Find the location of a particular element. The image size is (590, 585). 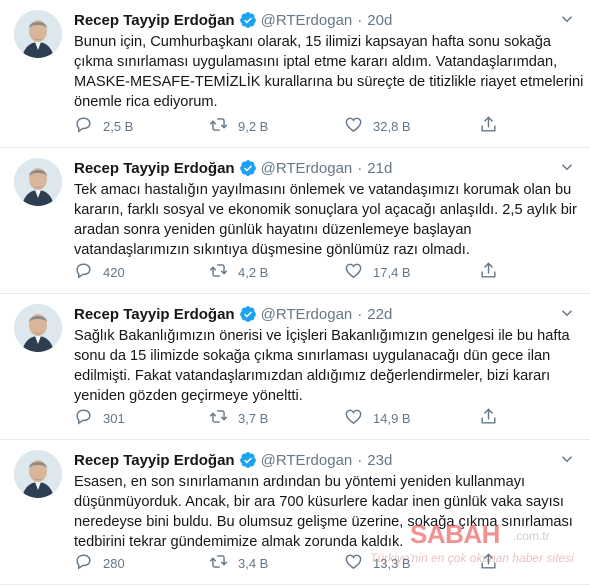

tweet-actions: 420 4,2 B 17,4 B is located at coordinates (294, 272).